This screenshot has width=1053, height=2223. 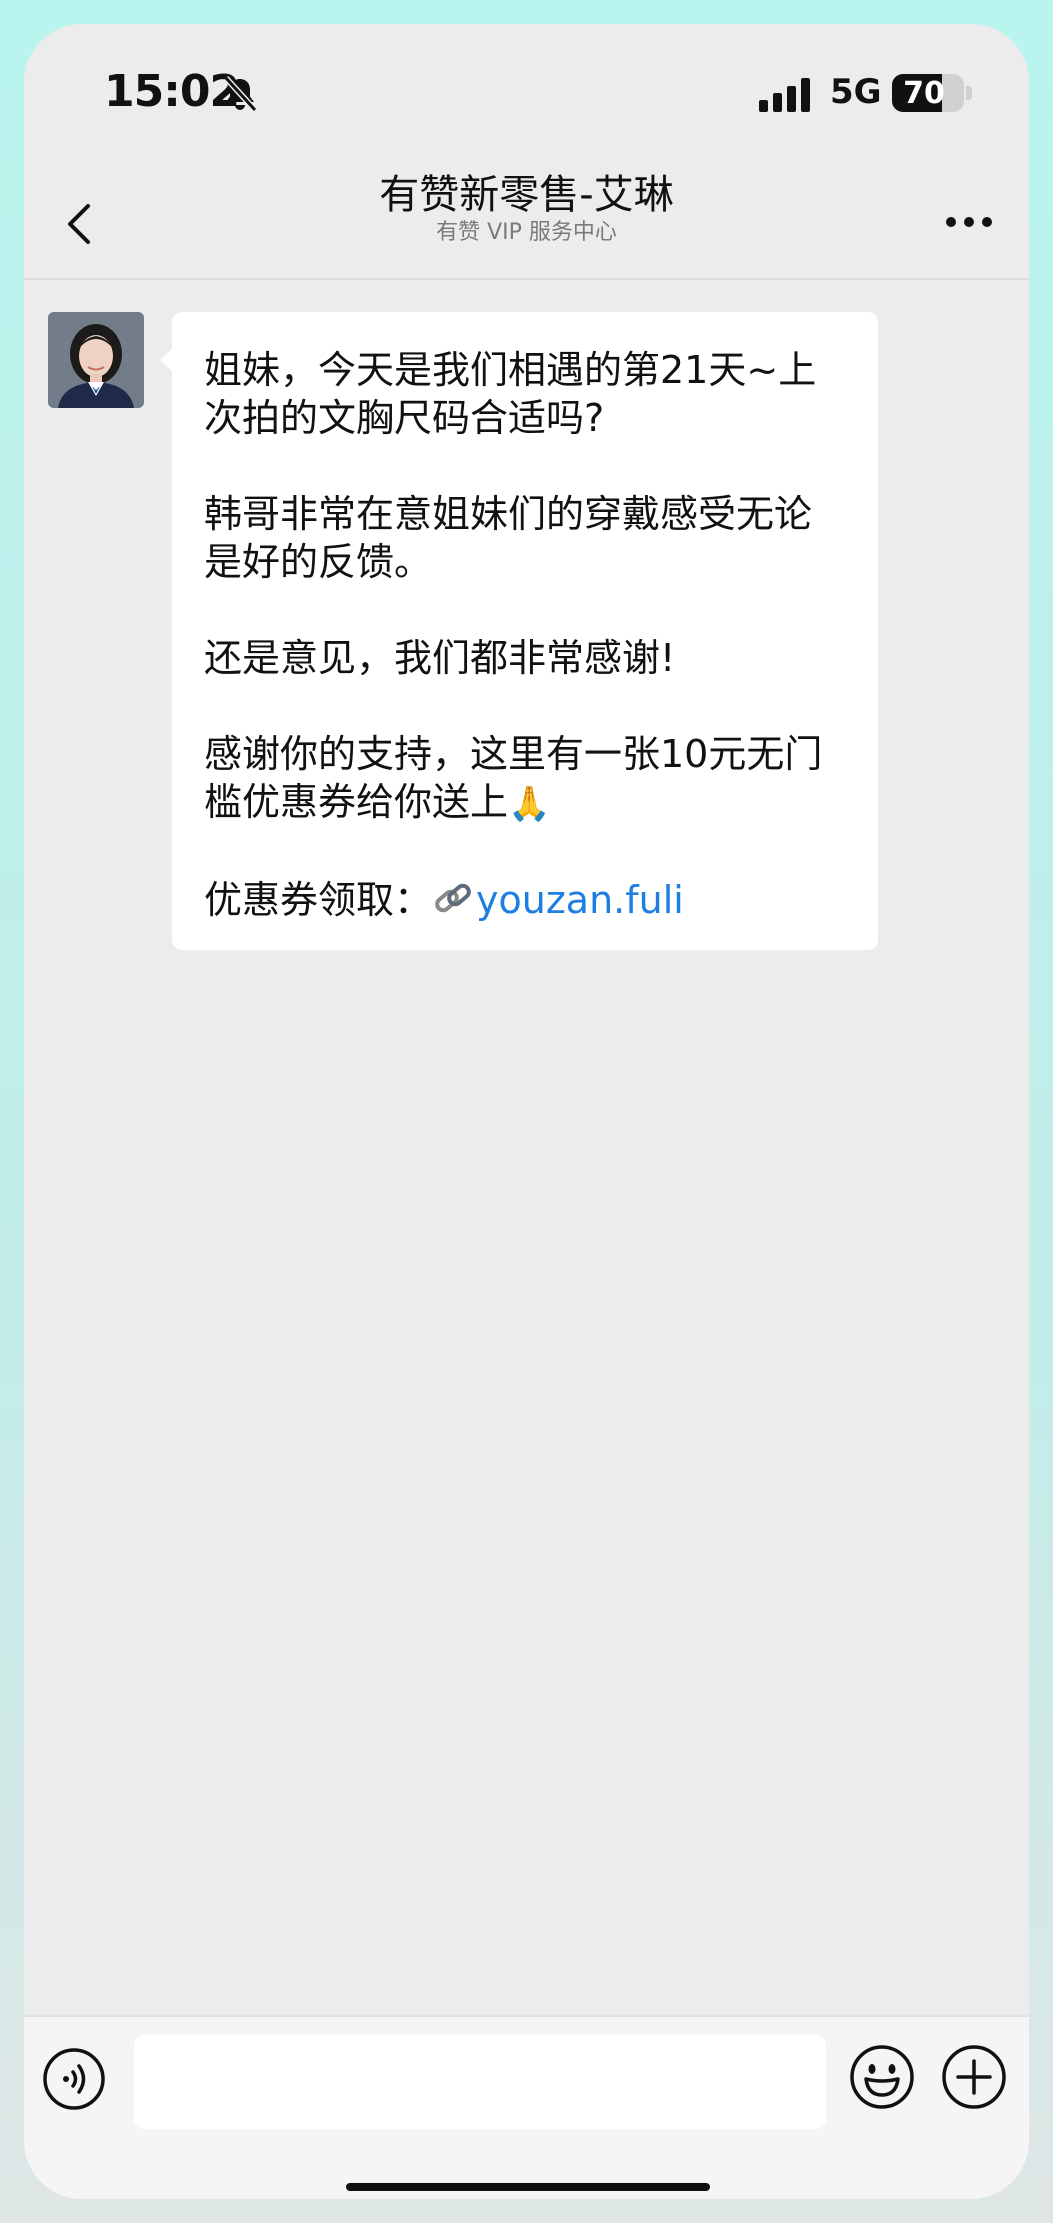 I want to click on network-type: 5G, so click(x=856, y=92).